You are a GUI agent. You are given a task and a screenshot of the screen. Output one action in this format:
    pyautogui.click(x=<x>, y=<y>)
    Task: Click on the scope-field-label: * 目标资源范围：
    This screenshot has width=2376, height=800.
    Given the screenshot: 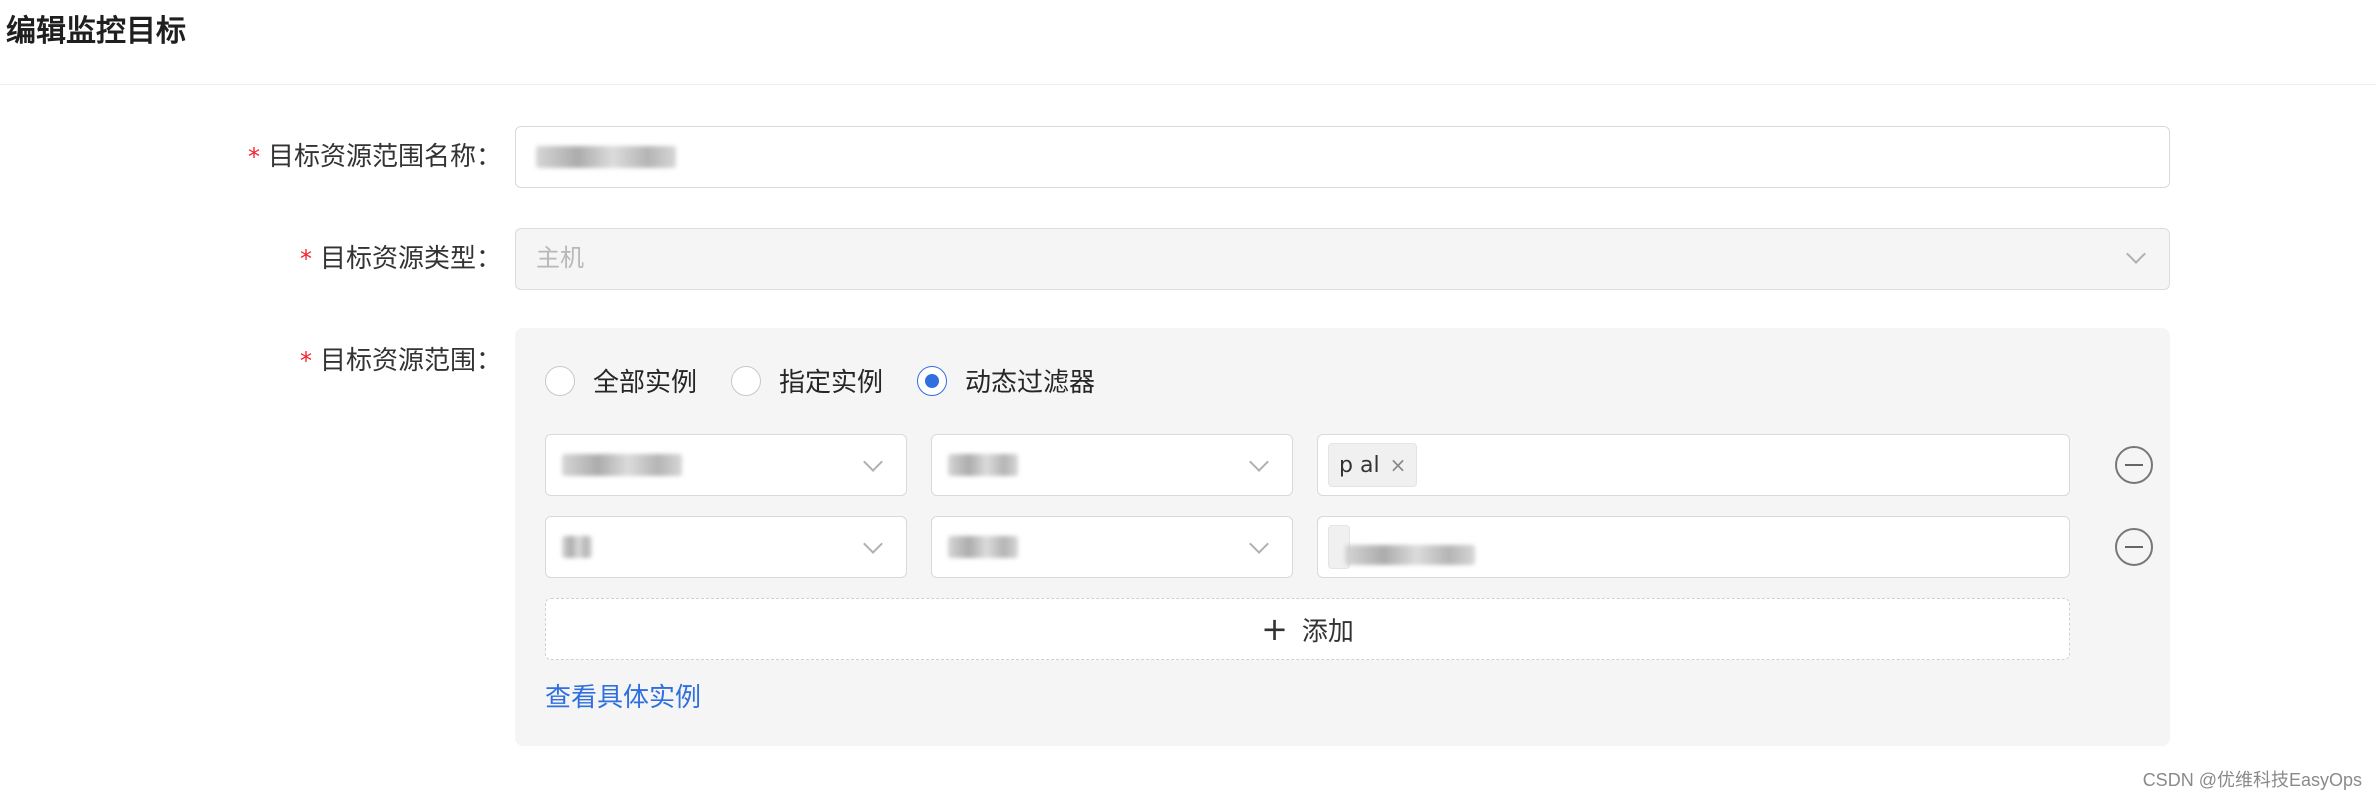 What is the action you would take?
    pyautogui.click(x=401, y=361)
    